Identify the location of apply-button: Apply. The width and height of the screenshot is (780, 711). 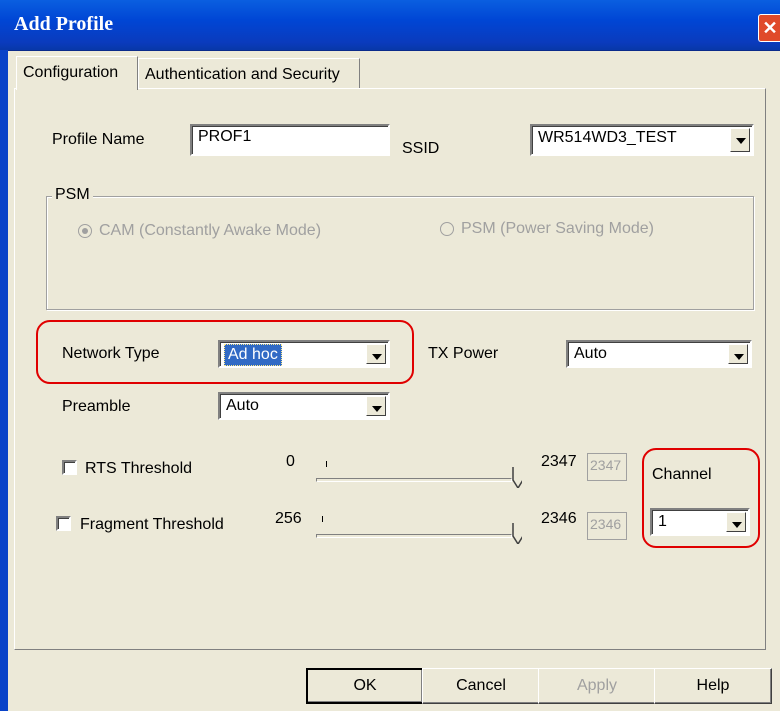
(597, 686).